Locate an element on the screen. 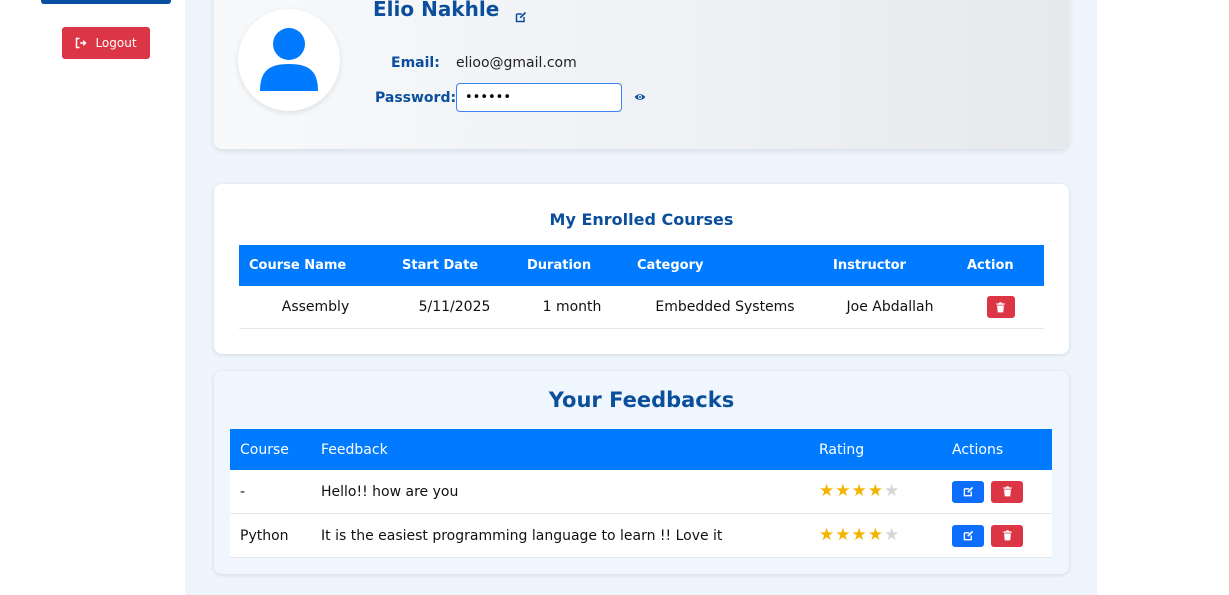 This screenshot has height=595, width=1229. password-field is located at coordinates (539, 97).